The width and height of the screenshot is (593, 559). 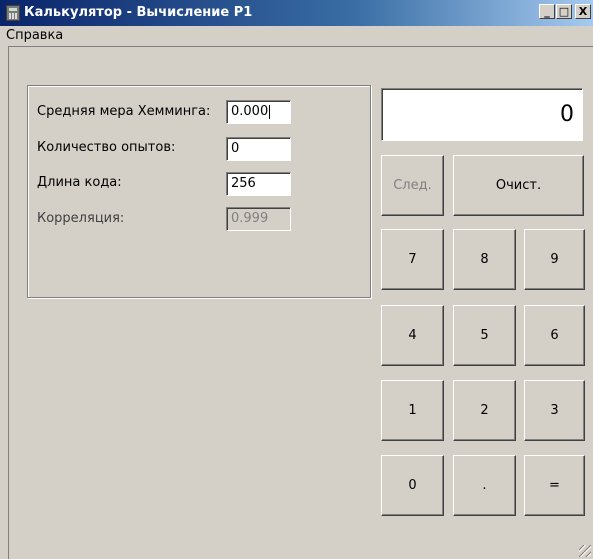 I want to click on next-button: След., so click(x=412, y=185).